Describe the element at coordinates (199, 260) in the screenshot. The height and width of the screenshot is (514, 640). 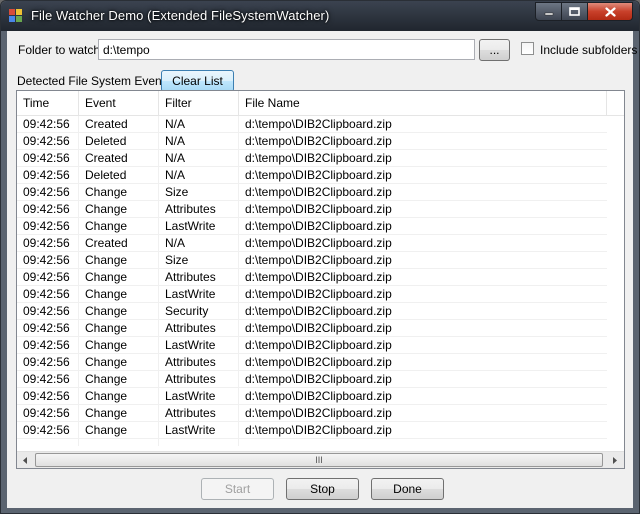
I see `cell-filter: Size` at that location.